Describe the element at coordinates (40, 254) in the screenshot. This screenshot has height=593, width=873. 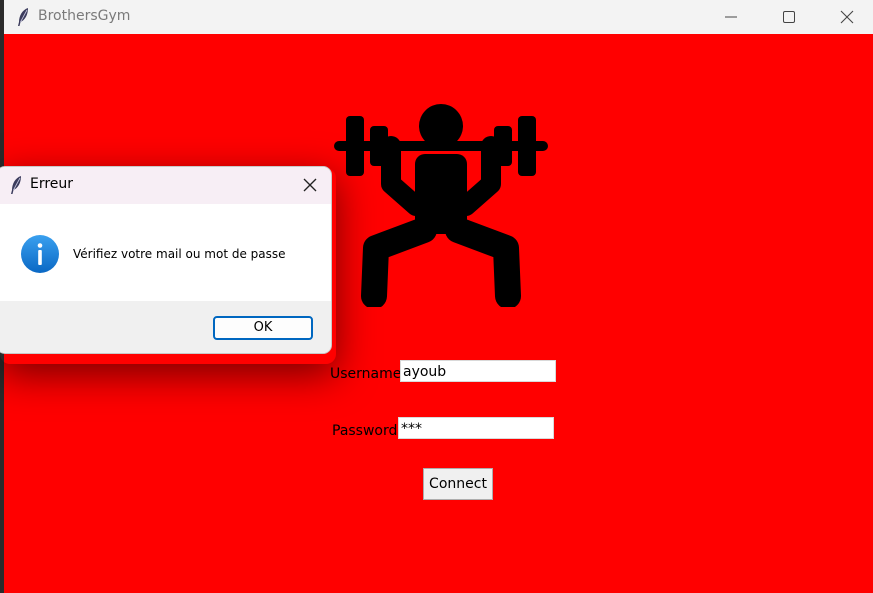
I see `info-icon` at that location.